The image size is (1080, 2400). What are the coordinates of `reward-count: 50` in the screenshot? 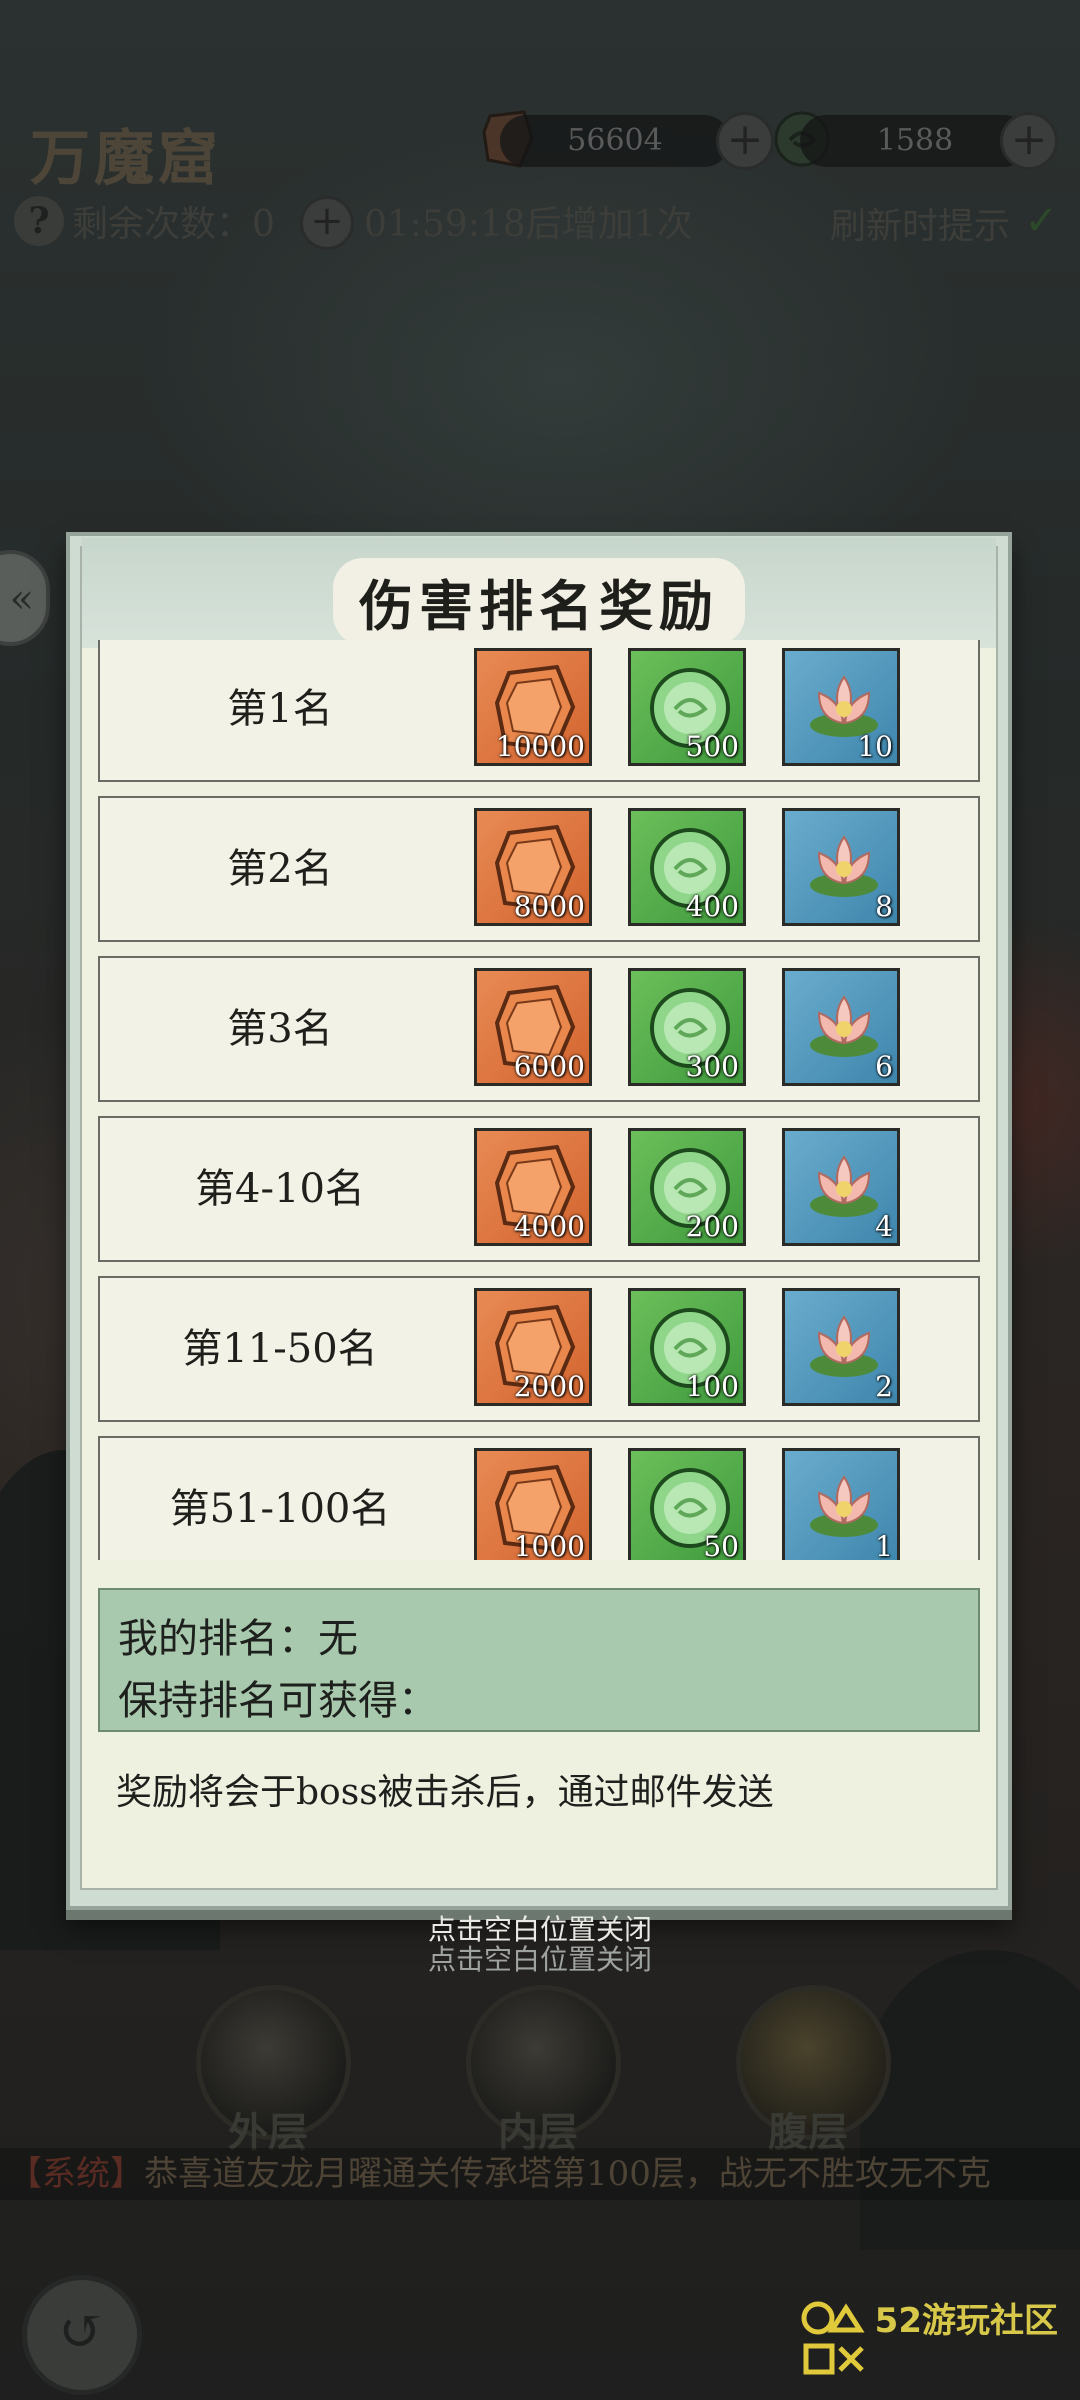 It's located at (721, 1545).